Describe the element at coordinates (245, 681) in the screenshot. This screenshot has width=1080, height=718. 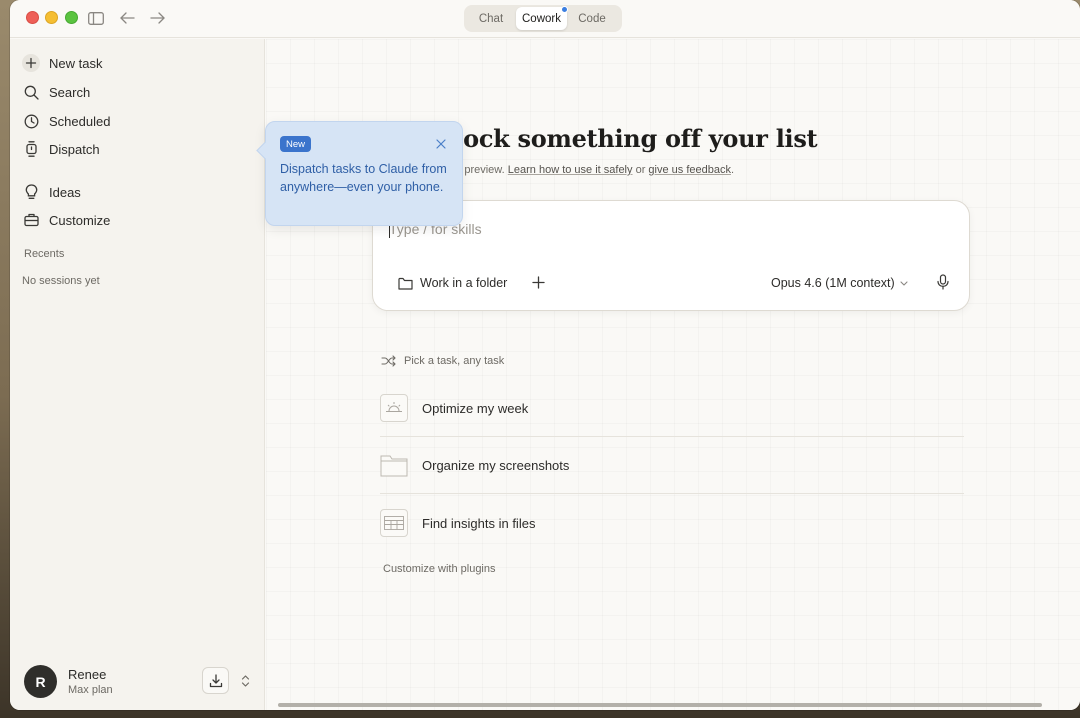
I see `chevron-updown-icon` at that location.